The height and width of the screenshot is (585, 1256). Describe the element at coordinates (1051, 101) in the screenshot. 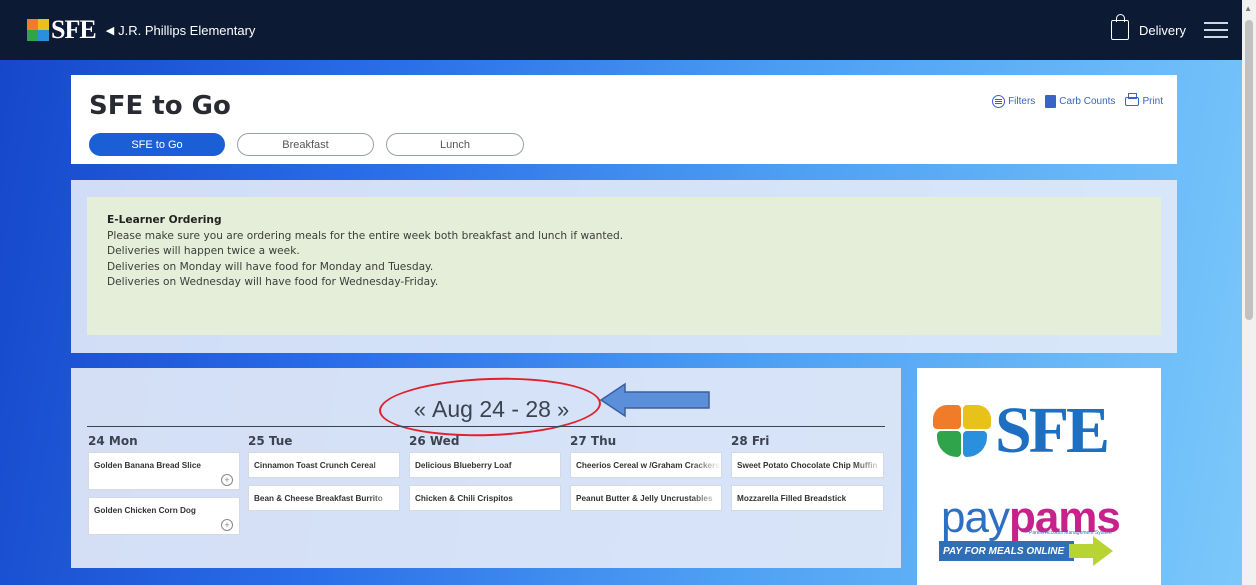

I see `calculator-icon` at that location.